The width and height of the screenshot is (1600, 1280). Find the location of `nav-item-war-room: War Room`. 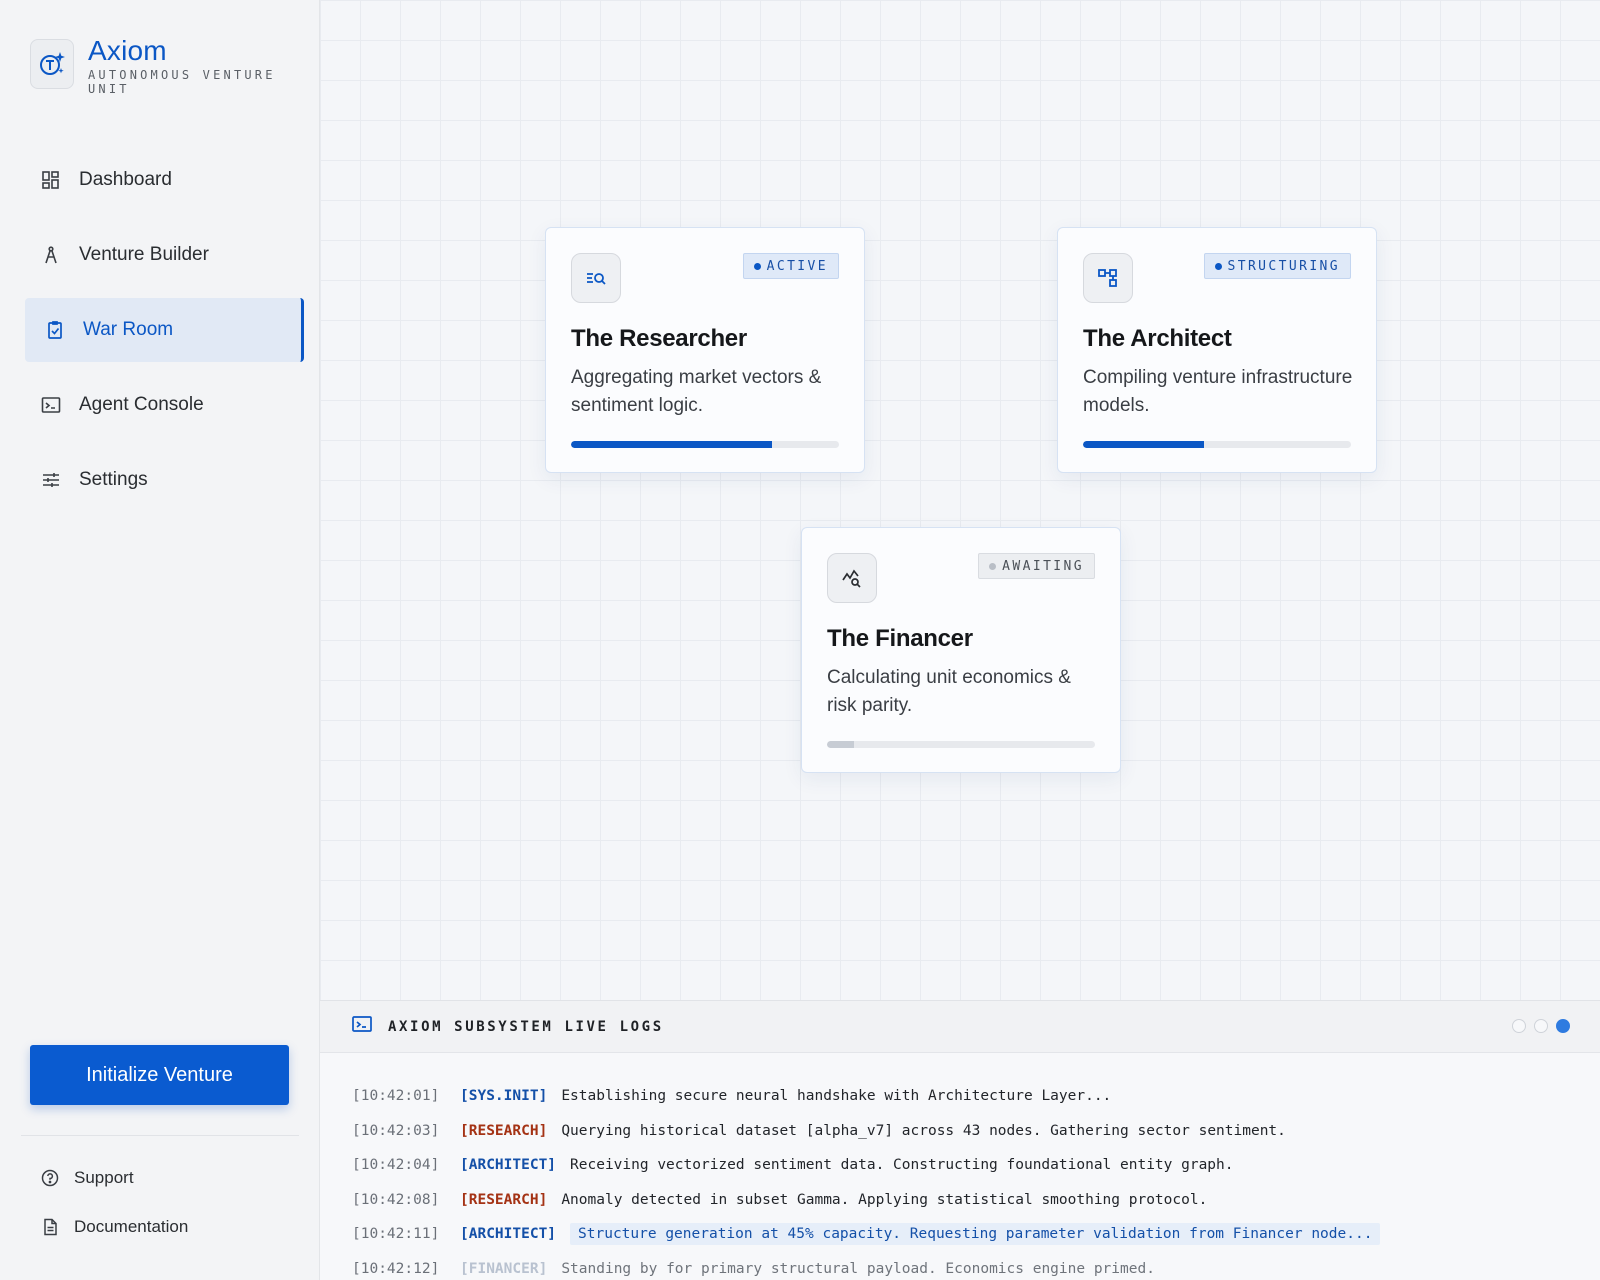

nav-item-war-room: War Room is located at coordinates (164, 330).